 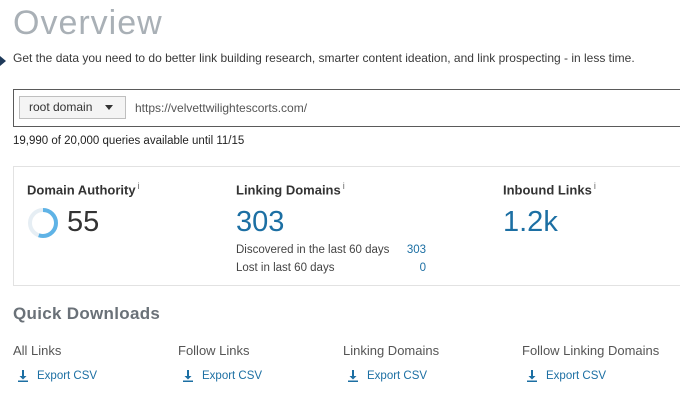 I want to click on scope-dropdown: root domain, so click(x=72, y=107).